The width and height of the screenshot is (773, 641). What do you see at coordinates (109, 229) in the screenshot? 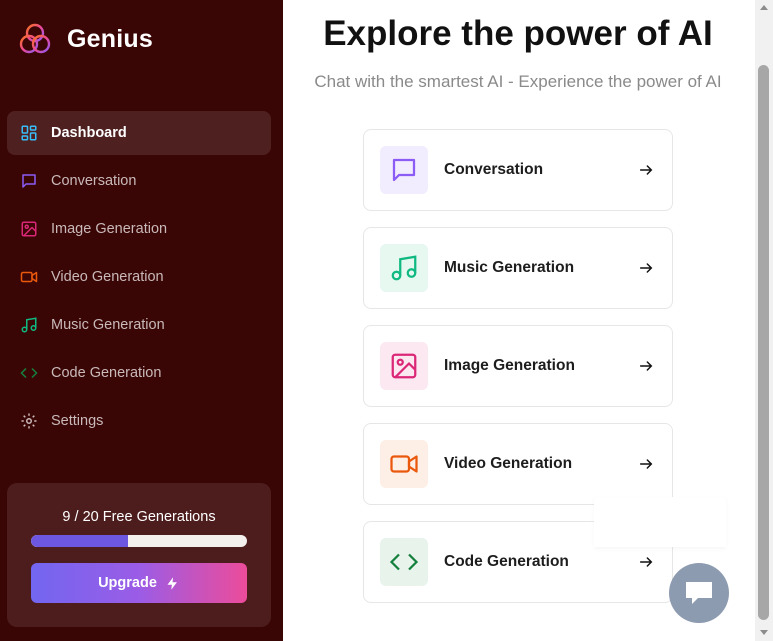
I see `sidebar-item-label: Image Generation` at bounding box center [109, 229].